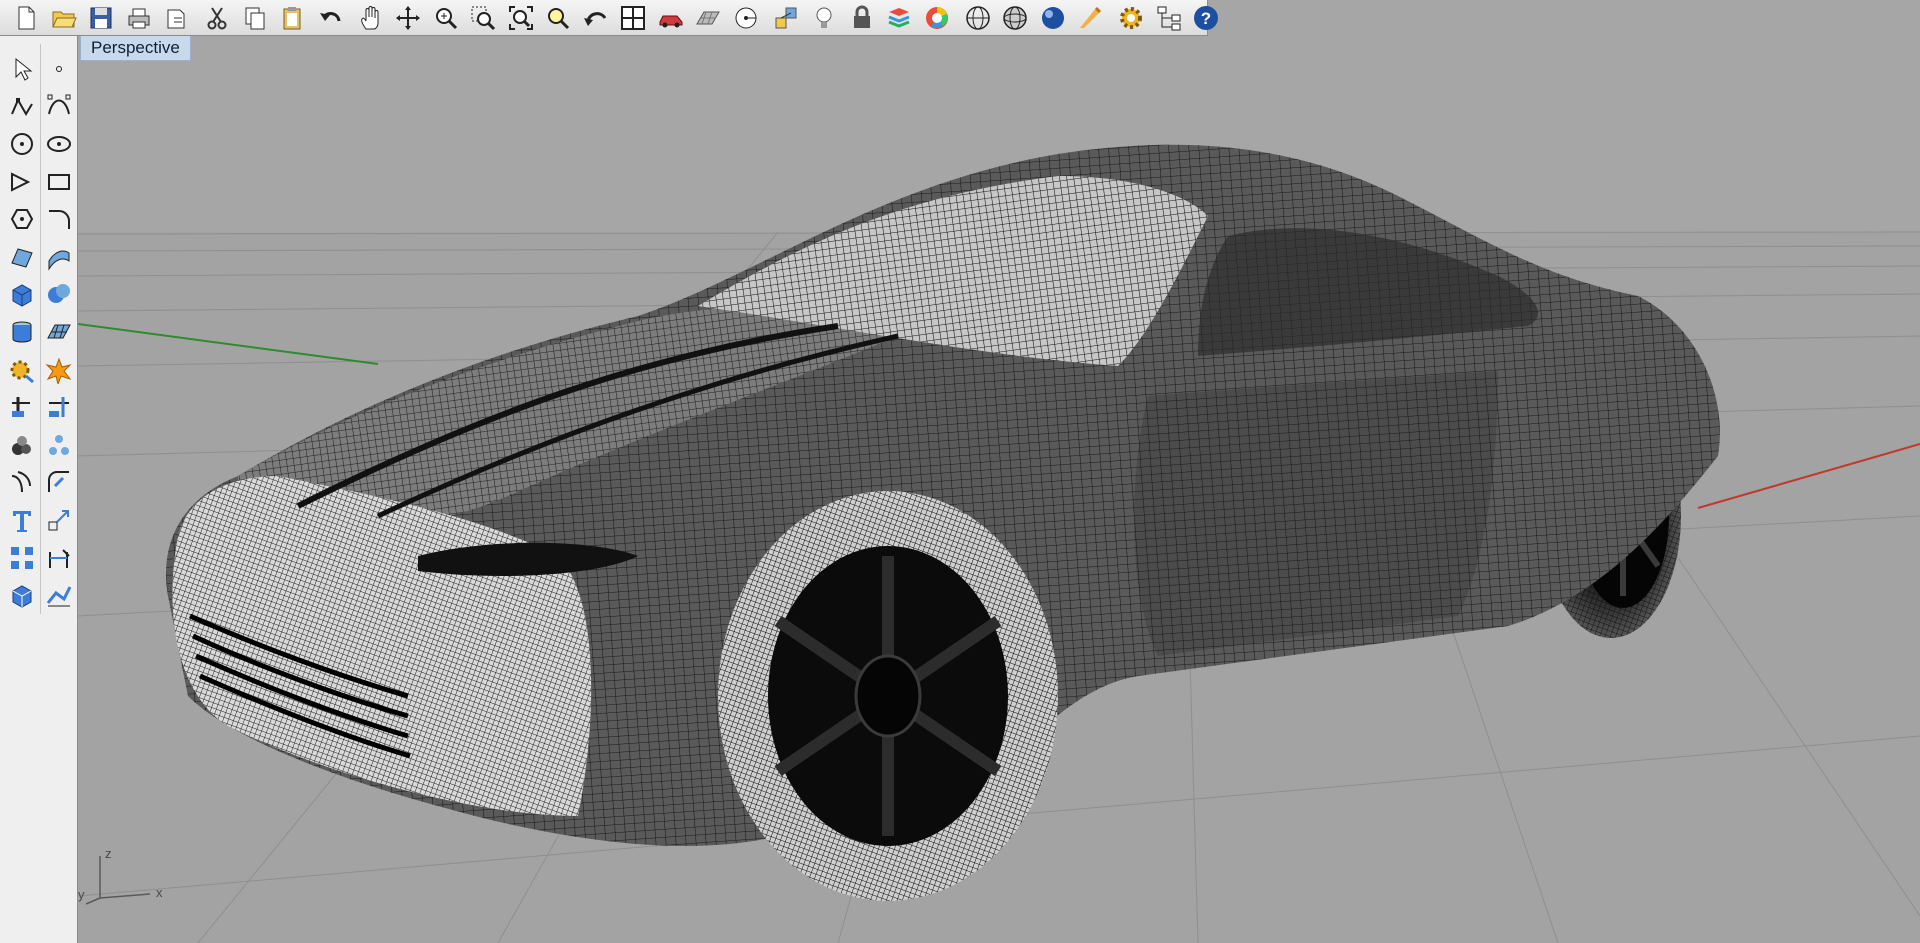  What do you see at coordinates (22, 595) in the screenshot?
I see `block-tool-button` at bounding box center [22, 595].